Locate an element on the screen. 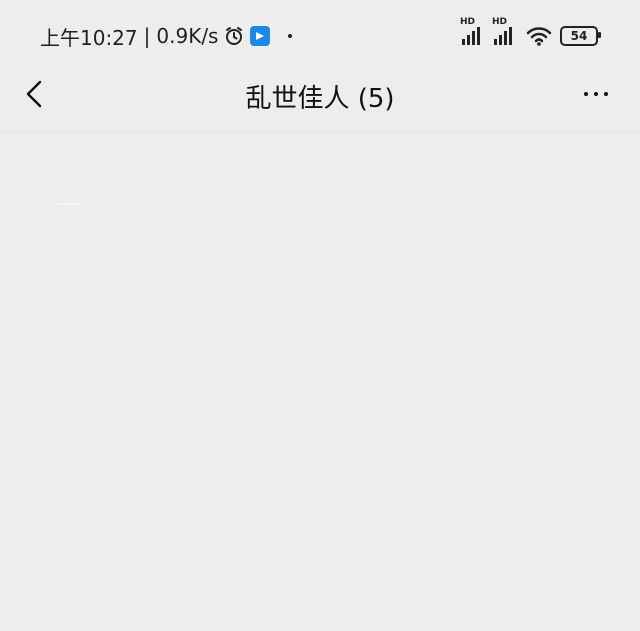  signal-hd-2-icon: HD is located at coordinates (502, 31).